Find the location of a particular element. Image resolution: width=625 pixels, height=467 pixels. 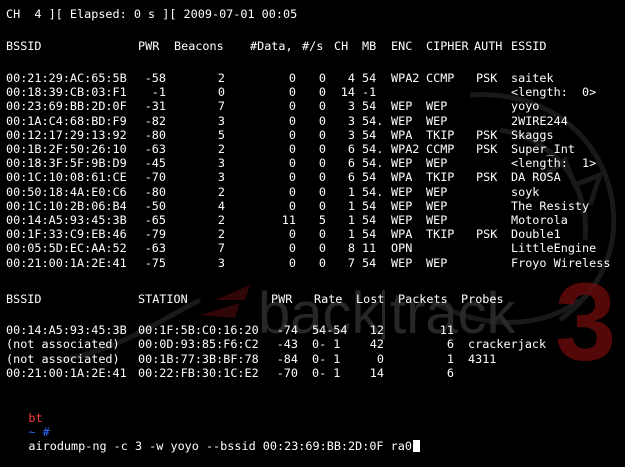

ap-cell-ch: 8 is located at coordinates (351, 248).